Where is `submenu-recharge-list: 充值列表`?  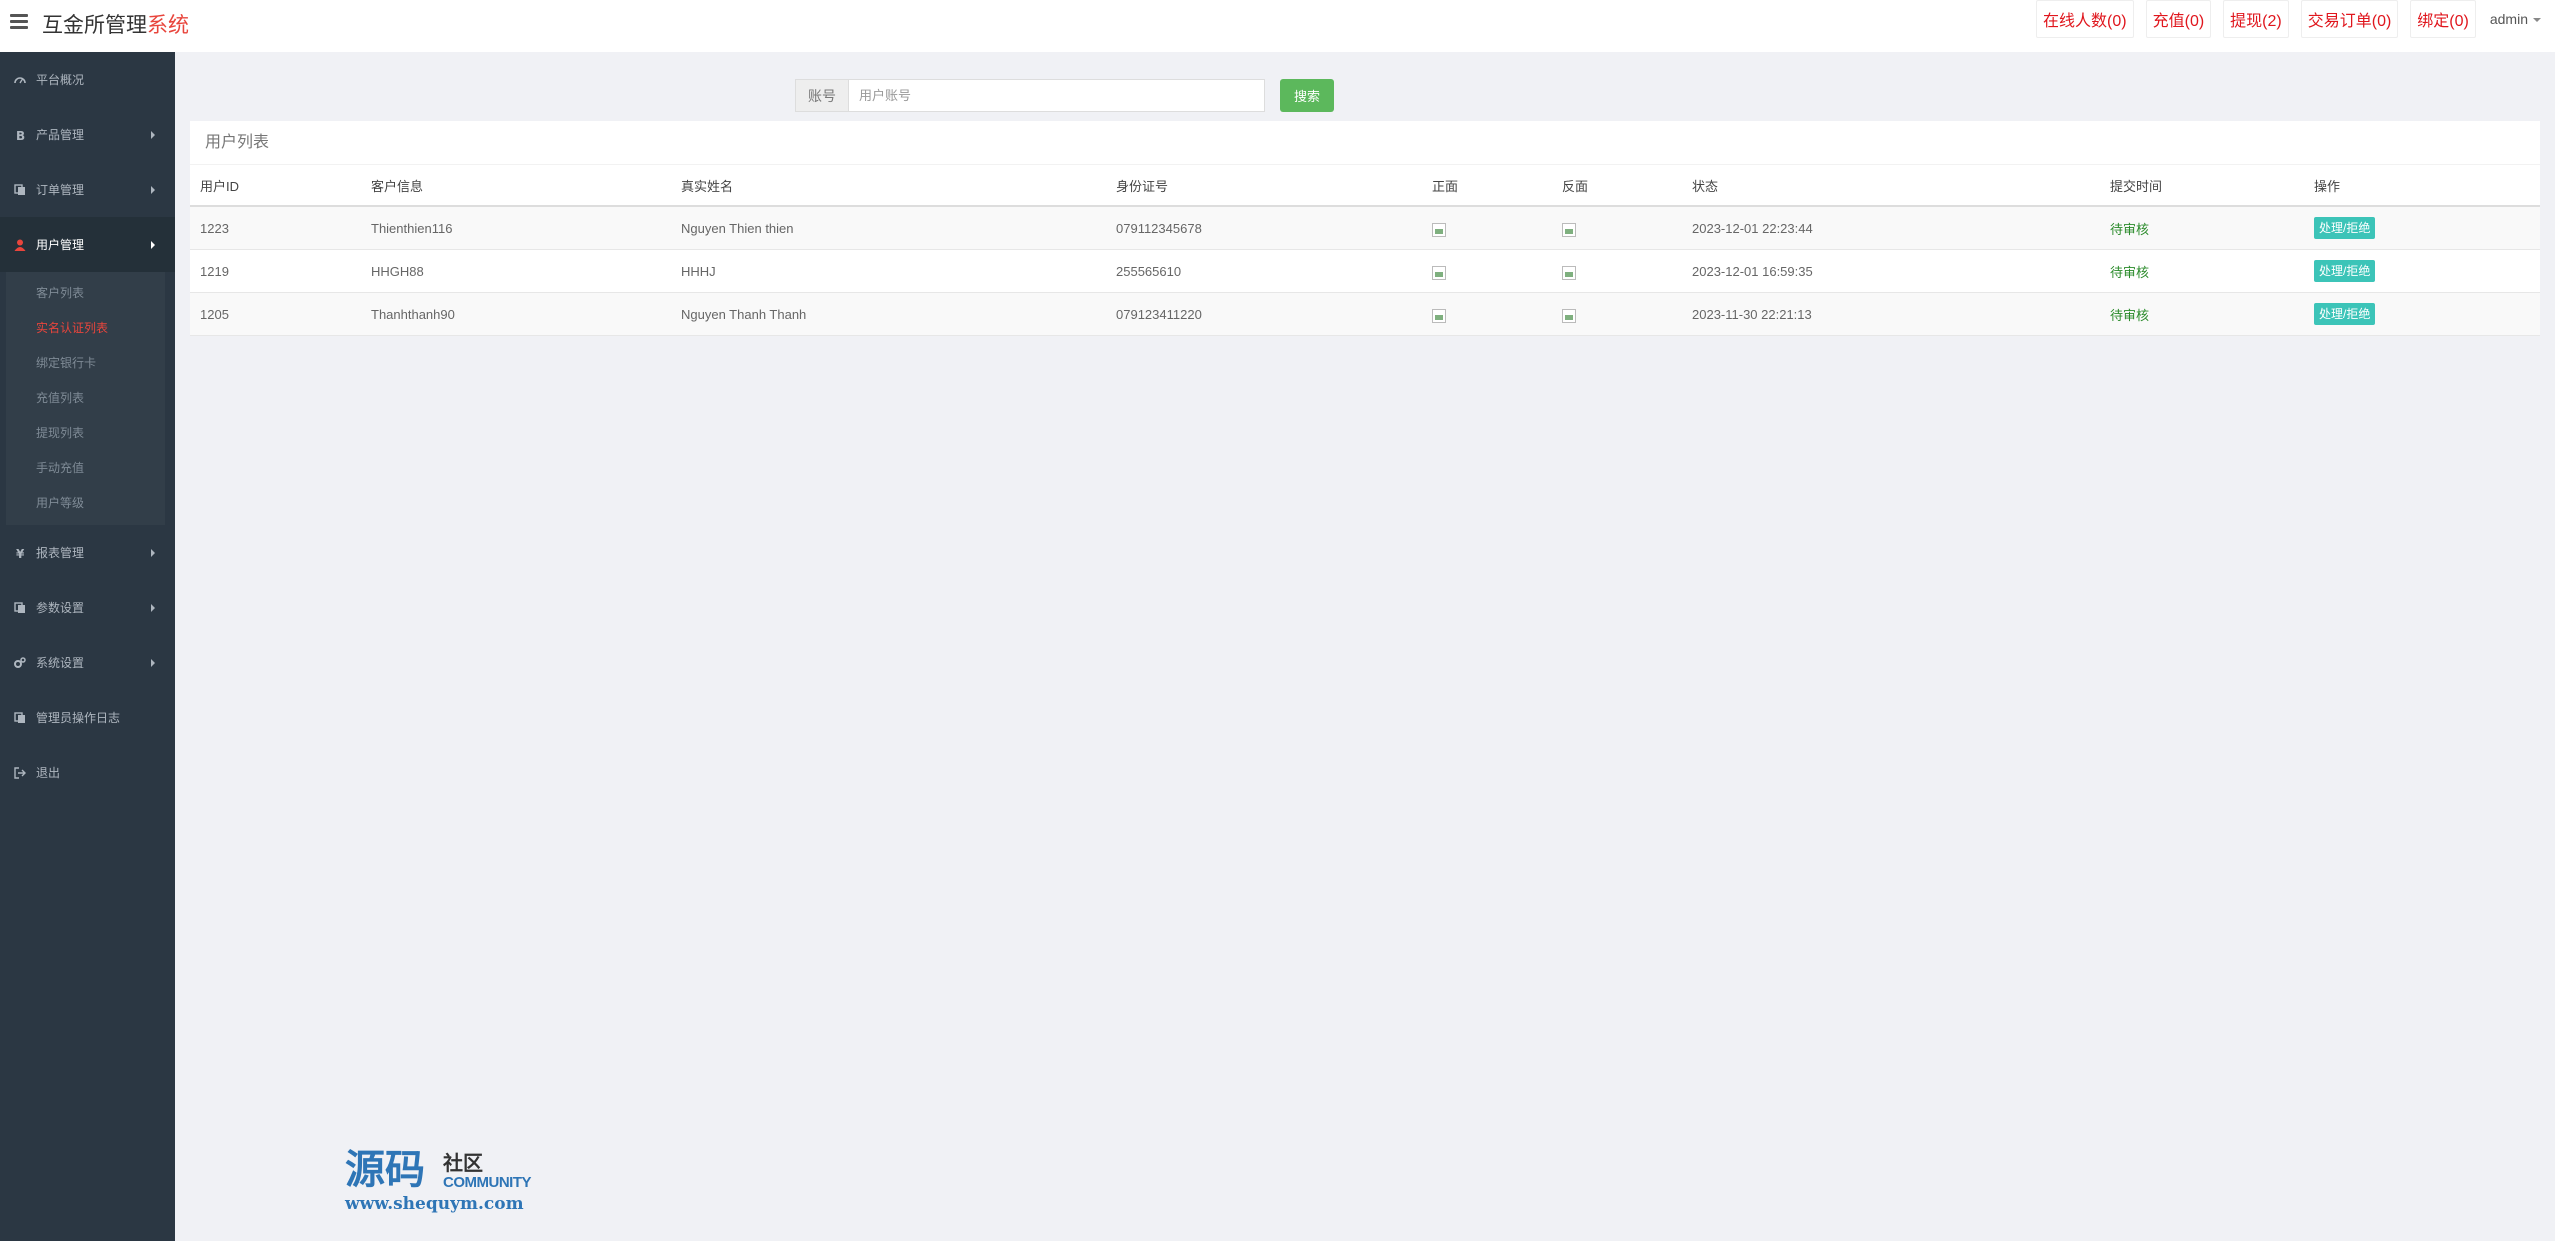 submenu-recharge-list: 充值列表 is located at coordinates (85, 398).